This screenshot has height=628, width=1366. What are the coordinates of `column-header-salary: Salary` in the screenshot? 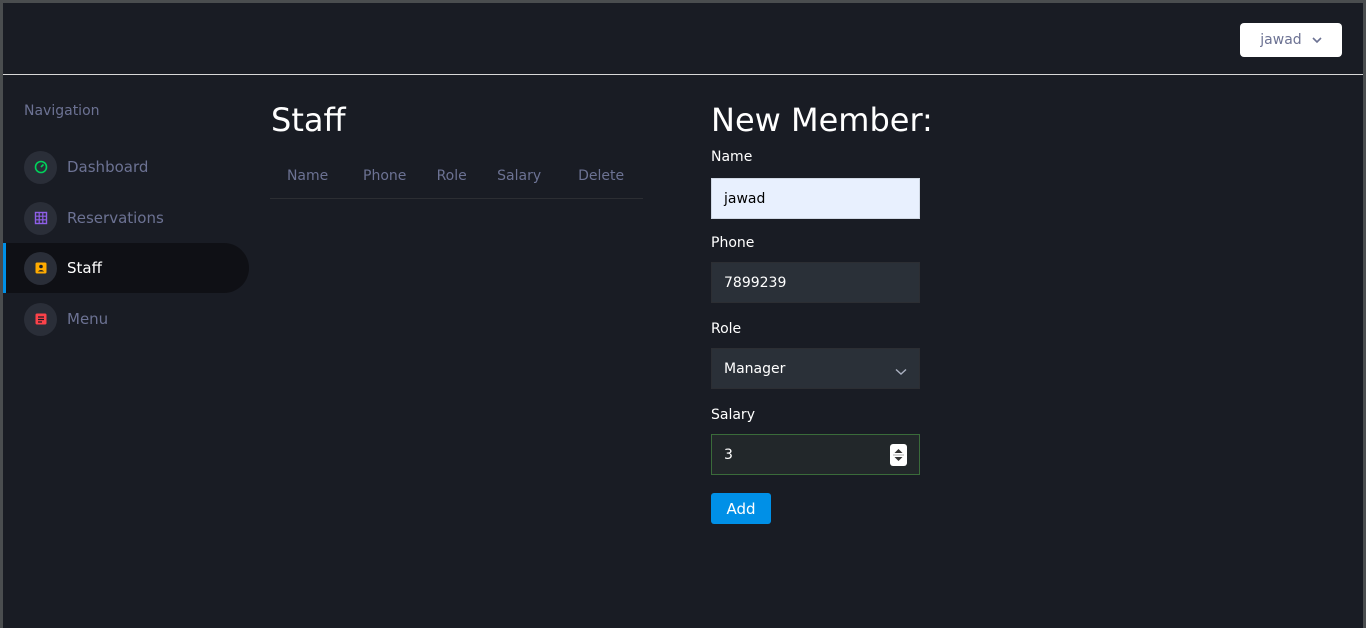 It's located at (519, 176).